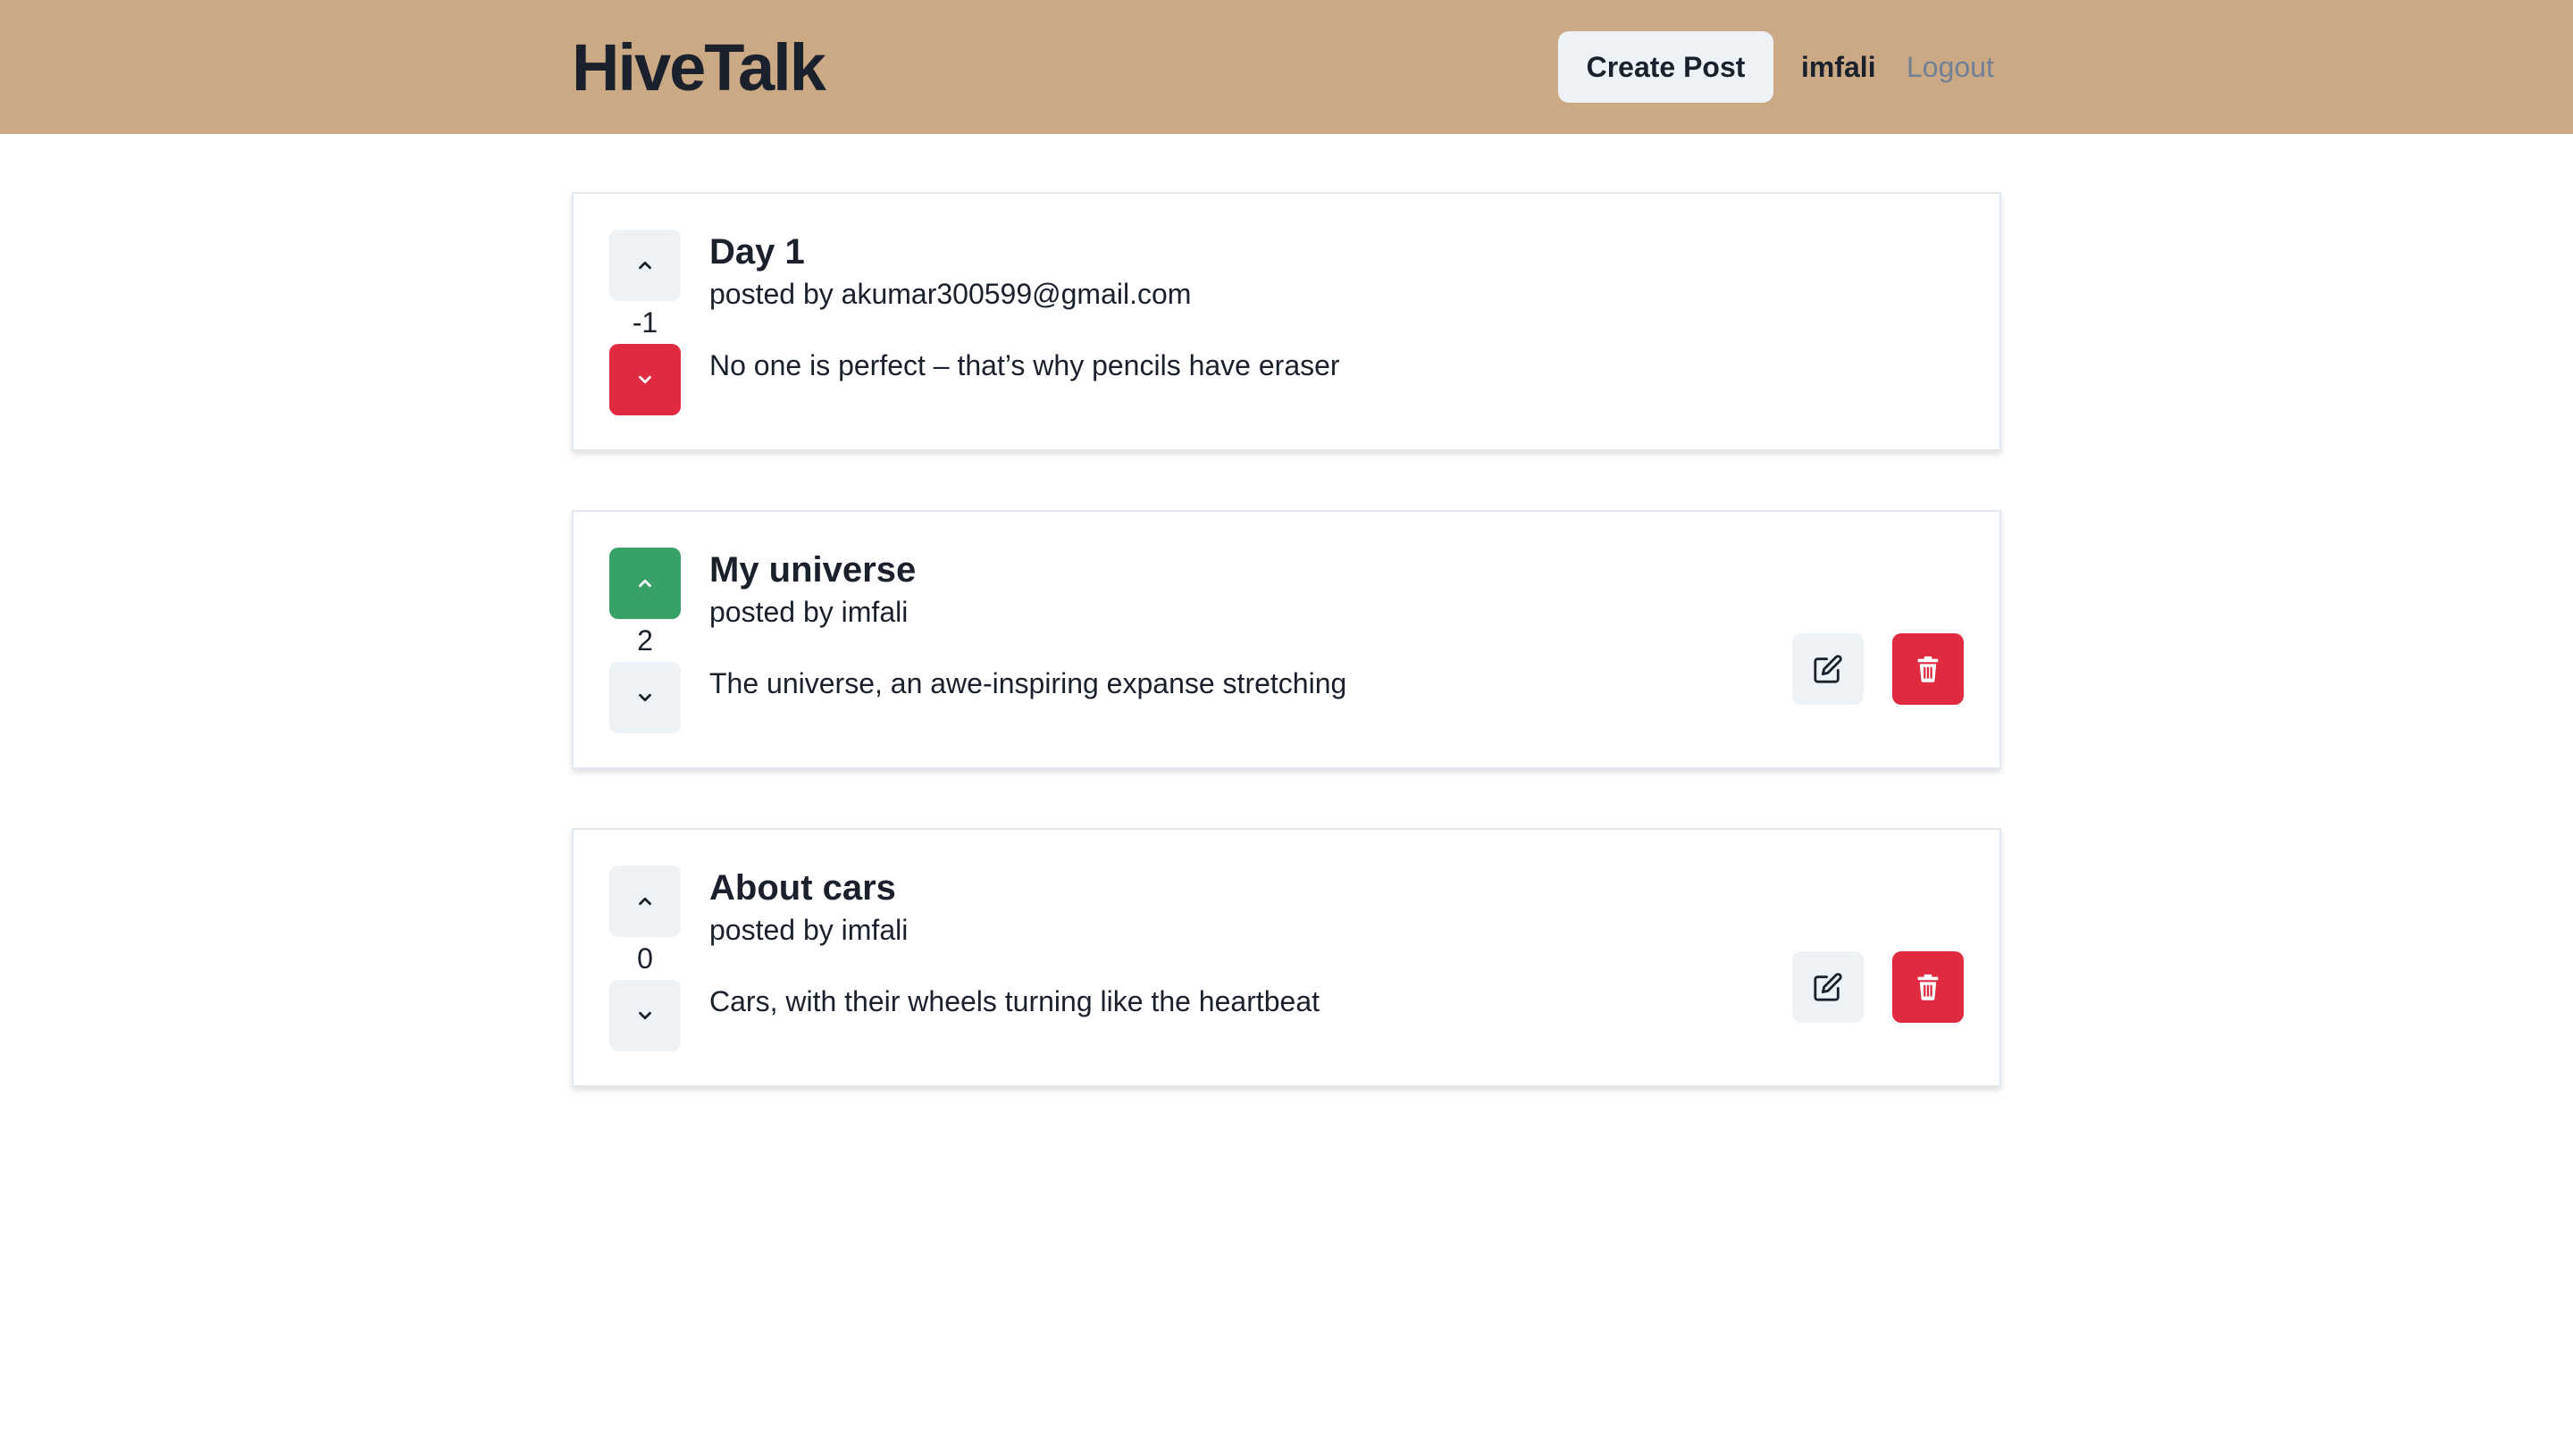 This screenshot has height=1456, width=2573. What do you see at coordinates (802, 888) in the screenshot?
I see `post-title: About cars` at bounding box center [802, 888].